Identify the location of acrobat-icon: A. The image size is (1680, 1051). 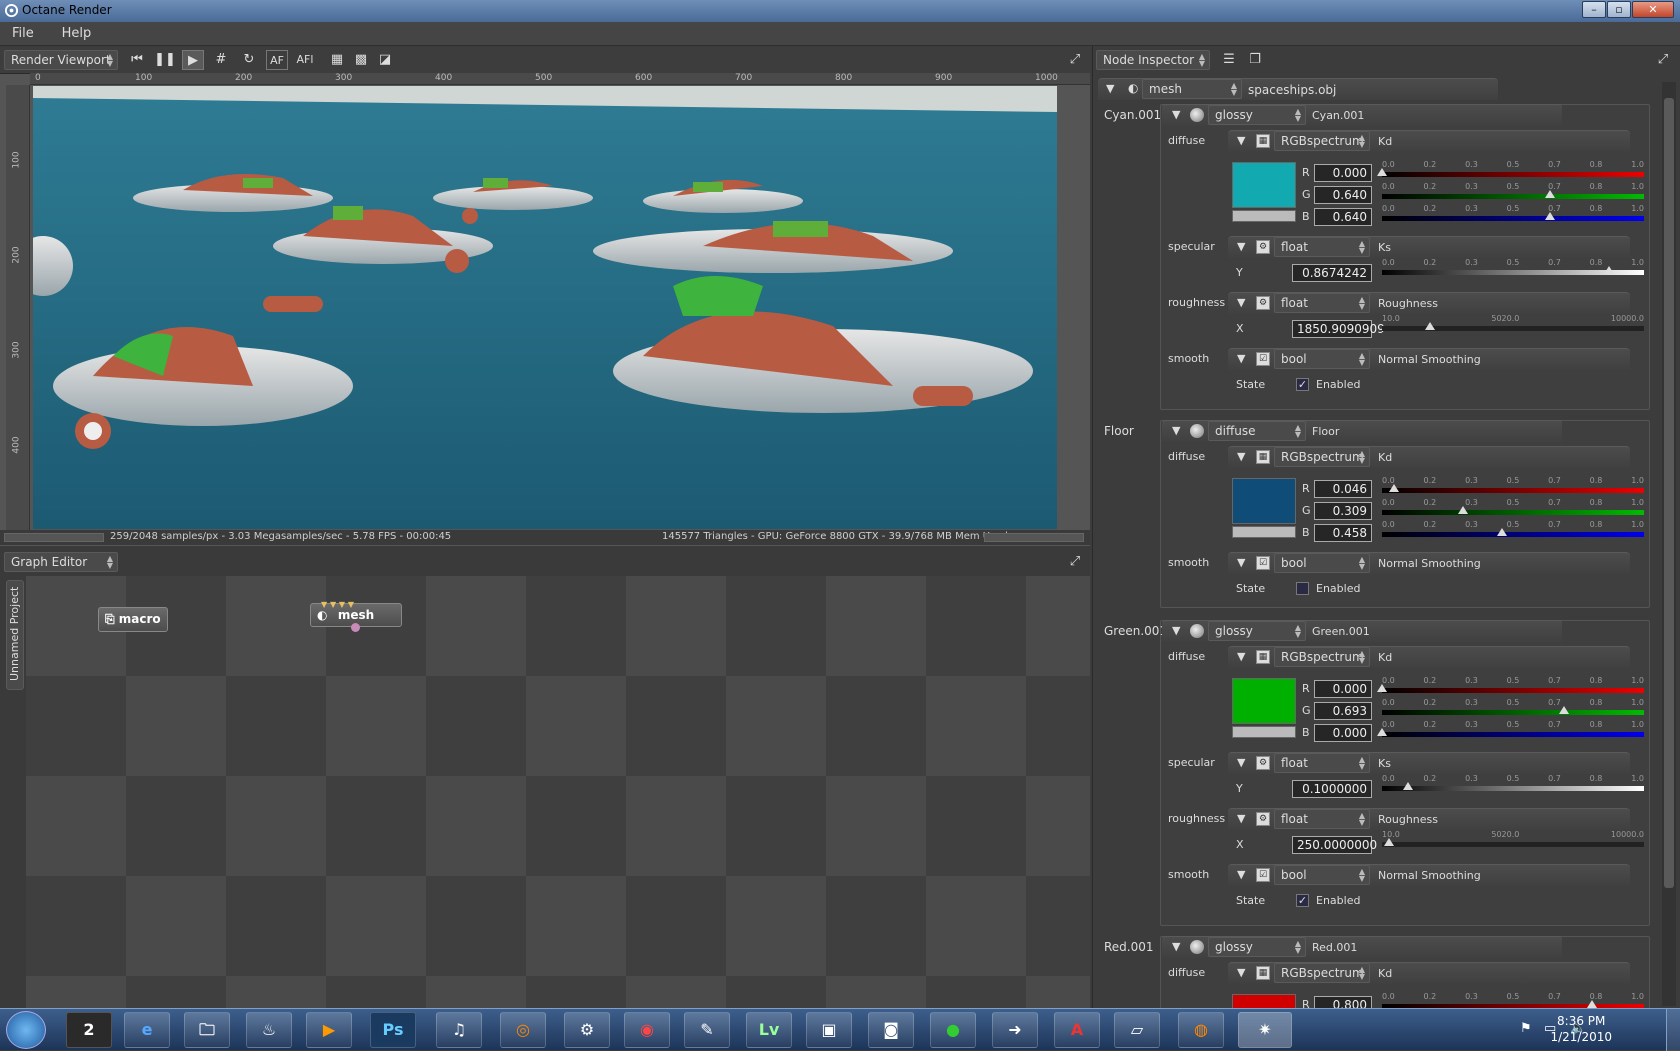
(1077, 1030).